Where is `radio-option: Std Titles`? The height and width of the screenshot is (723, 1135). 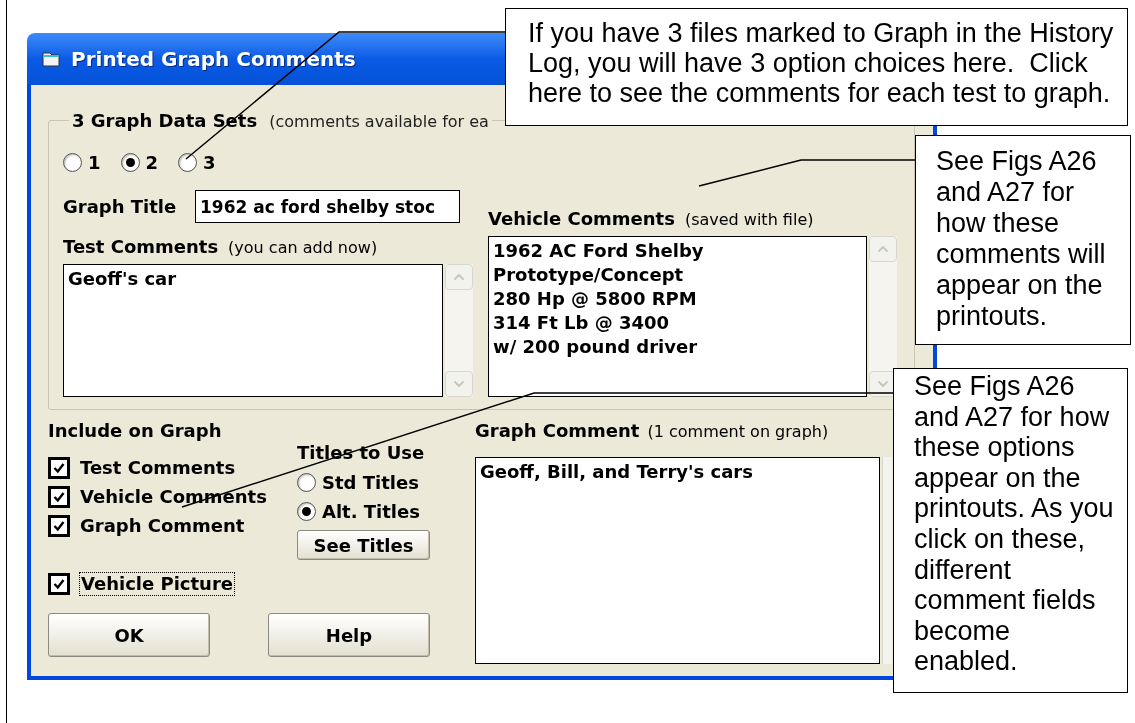 radio-option: Std Titles is located at coordinates (358, 482).